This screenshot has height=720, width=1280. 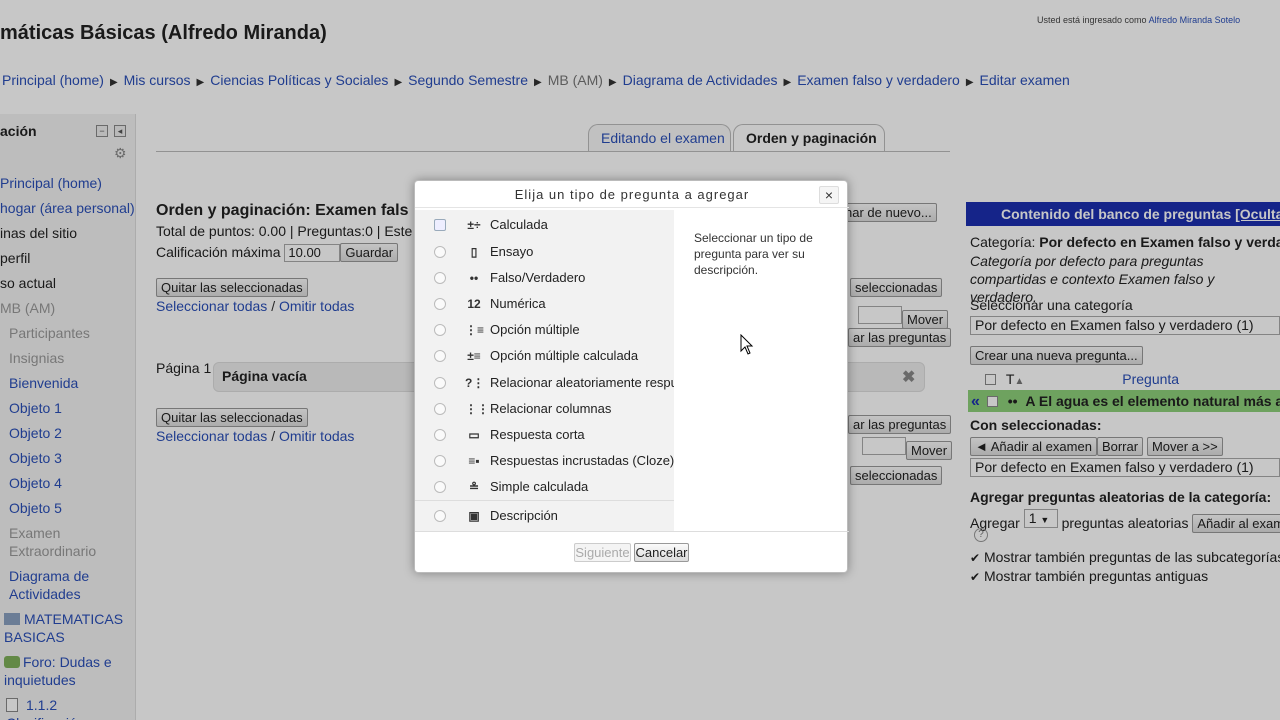 I want to click on close-icon: ×, so click(x=829, y=195).